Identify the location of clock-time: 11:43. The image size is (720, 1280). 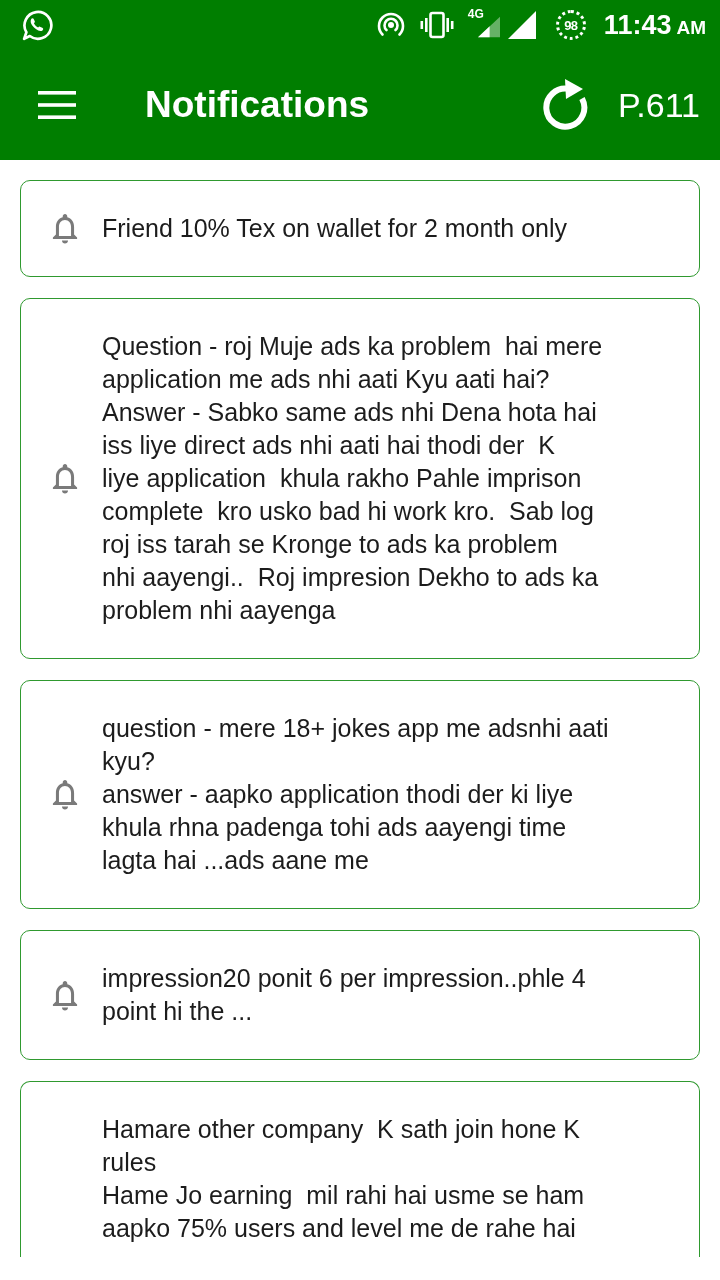
(637, 25).